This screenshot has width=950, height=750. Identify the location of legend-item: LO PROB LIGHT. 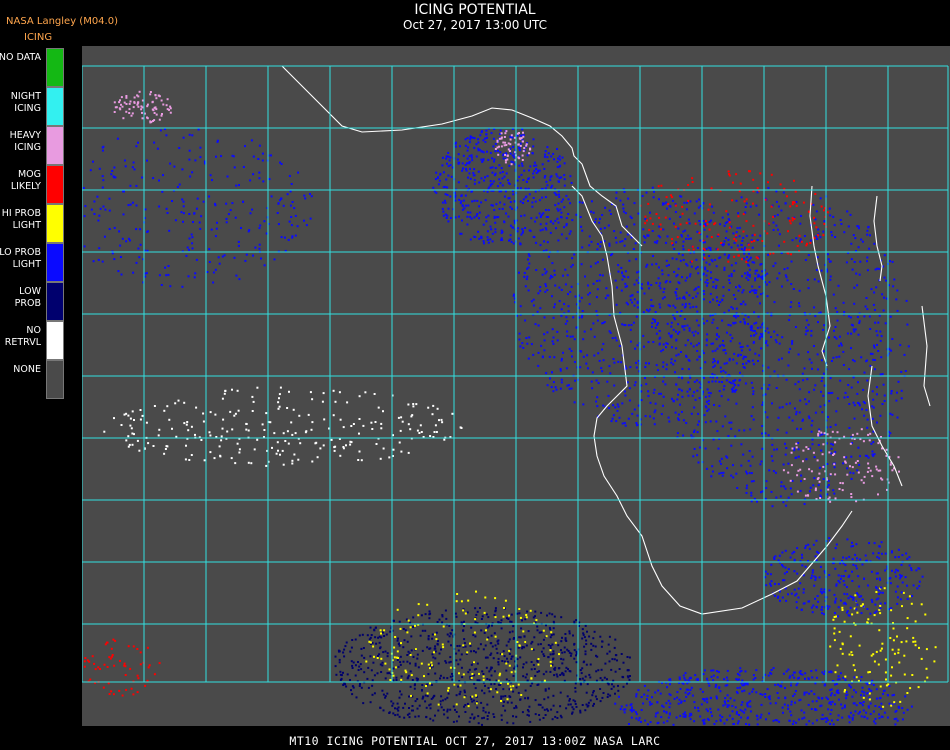
(32, 262).